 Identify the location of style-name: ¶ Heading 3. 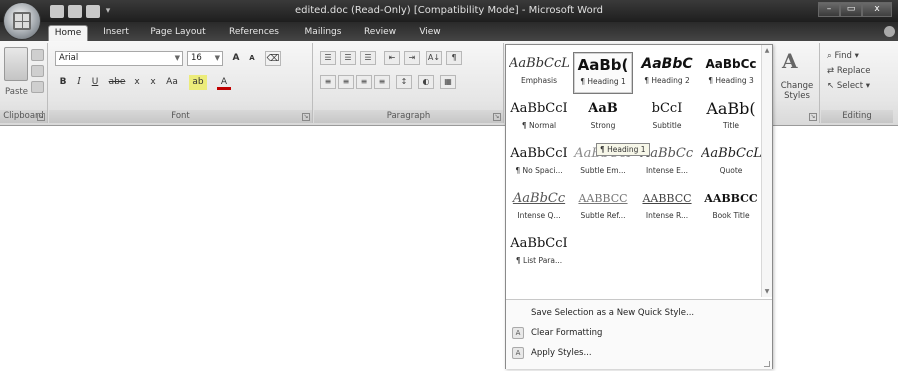
(731, 80).